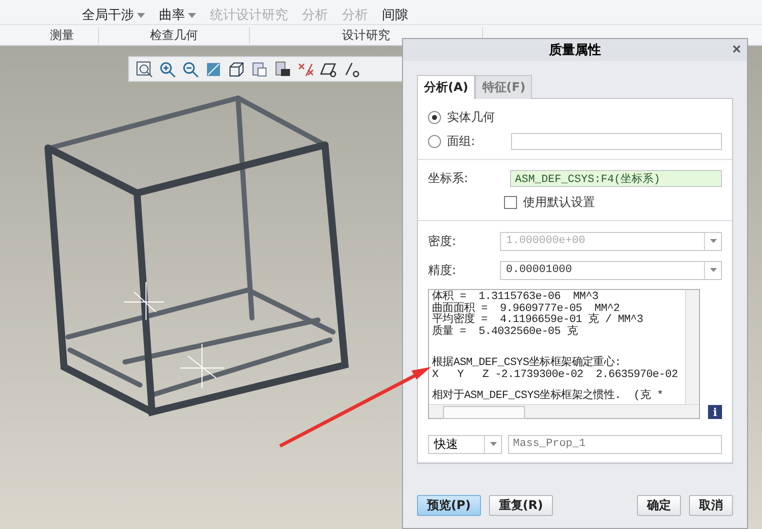  I want to click on field-label: 精度:, so click(443, 270).